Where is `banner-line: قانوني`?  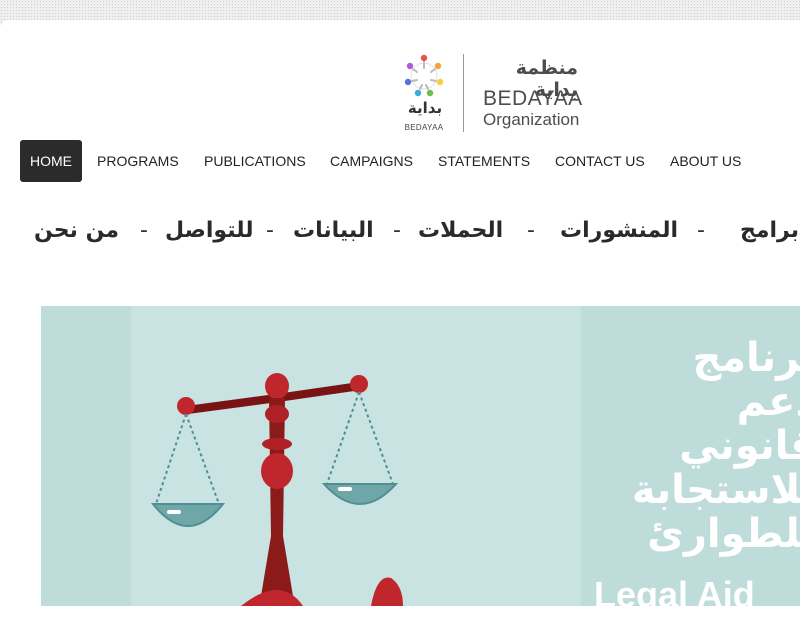 banner-line: قانوني is located at coordinates (739, 446).